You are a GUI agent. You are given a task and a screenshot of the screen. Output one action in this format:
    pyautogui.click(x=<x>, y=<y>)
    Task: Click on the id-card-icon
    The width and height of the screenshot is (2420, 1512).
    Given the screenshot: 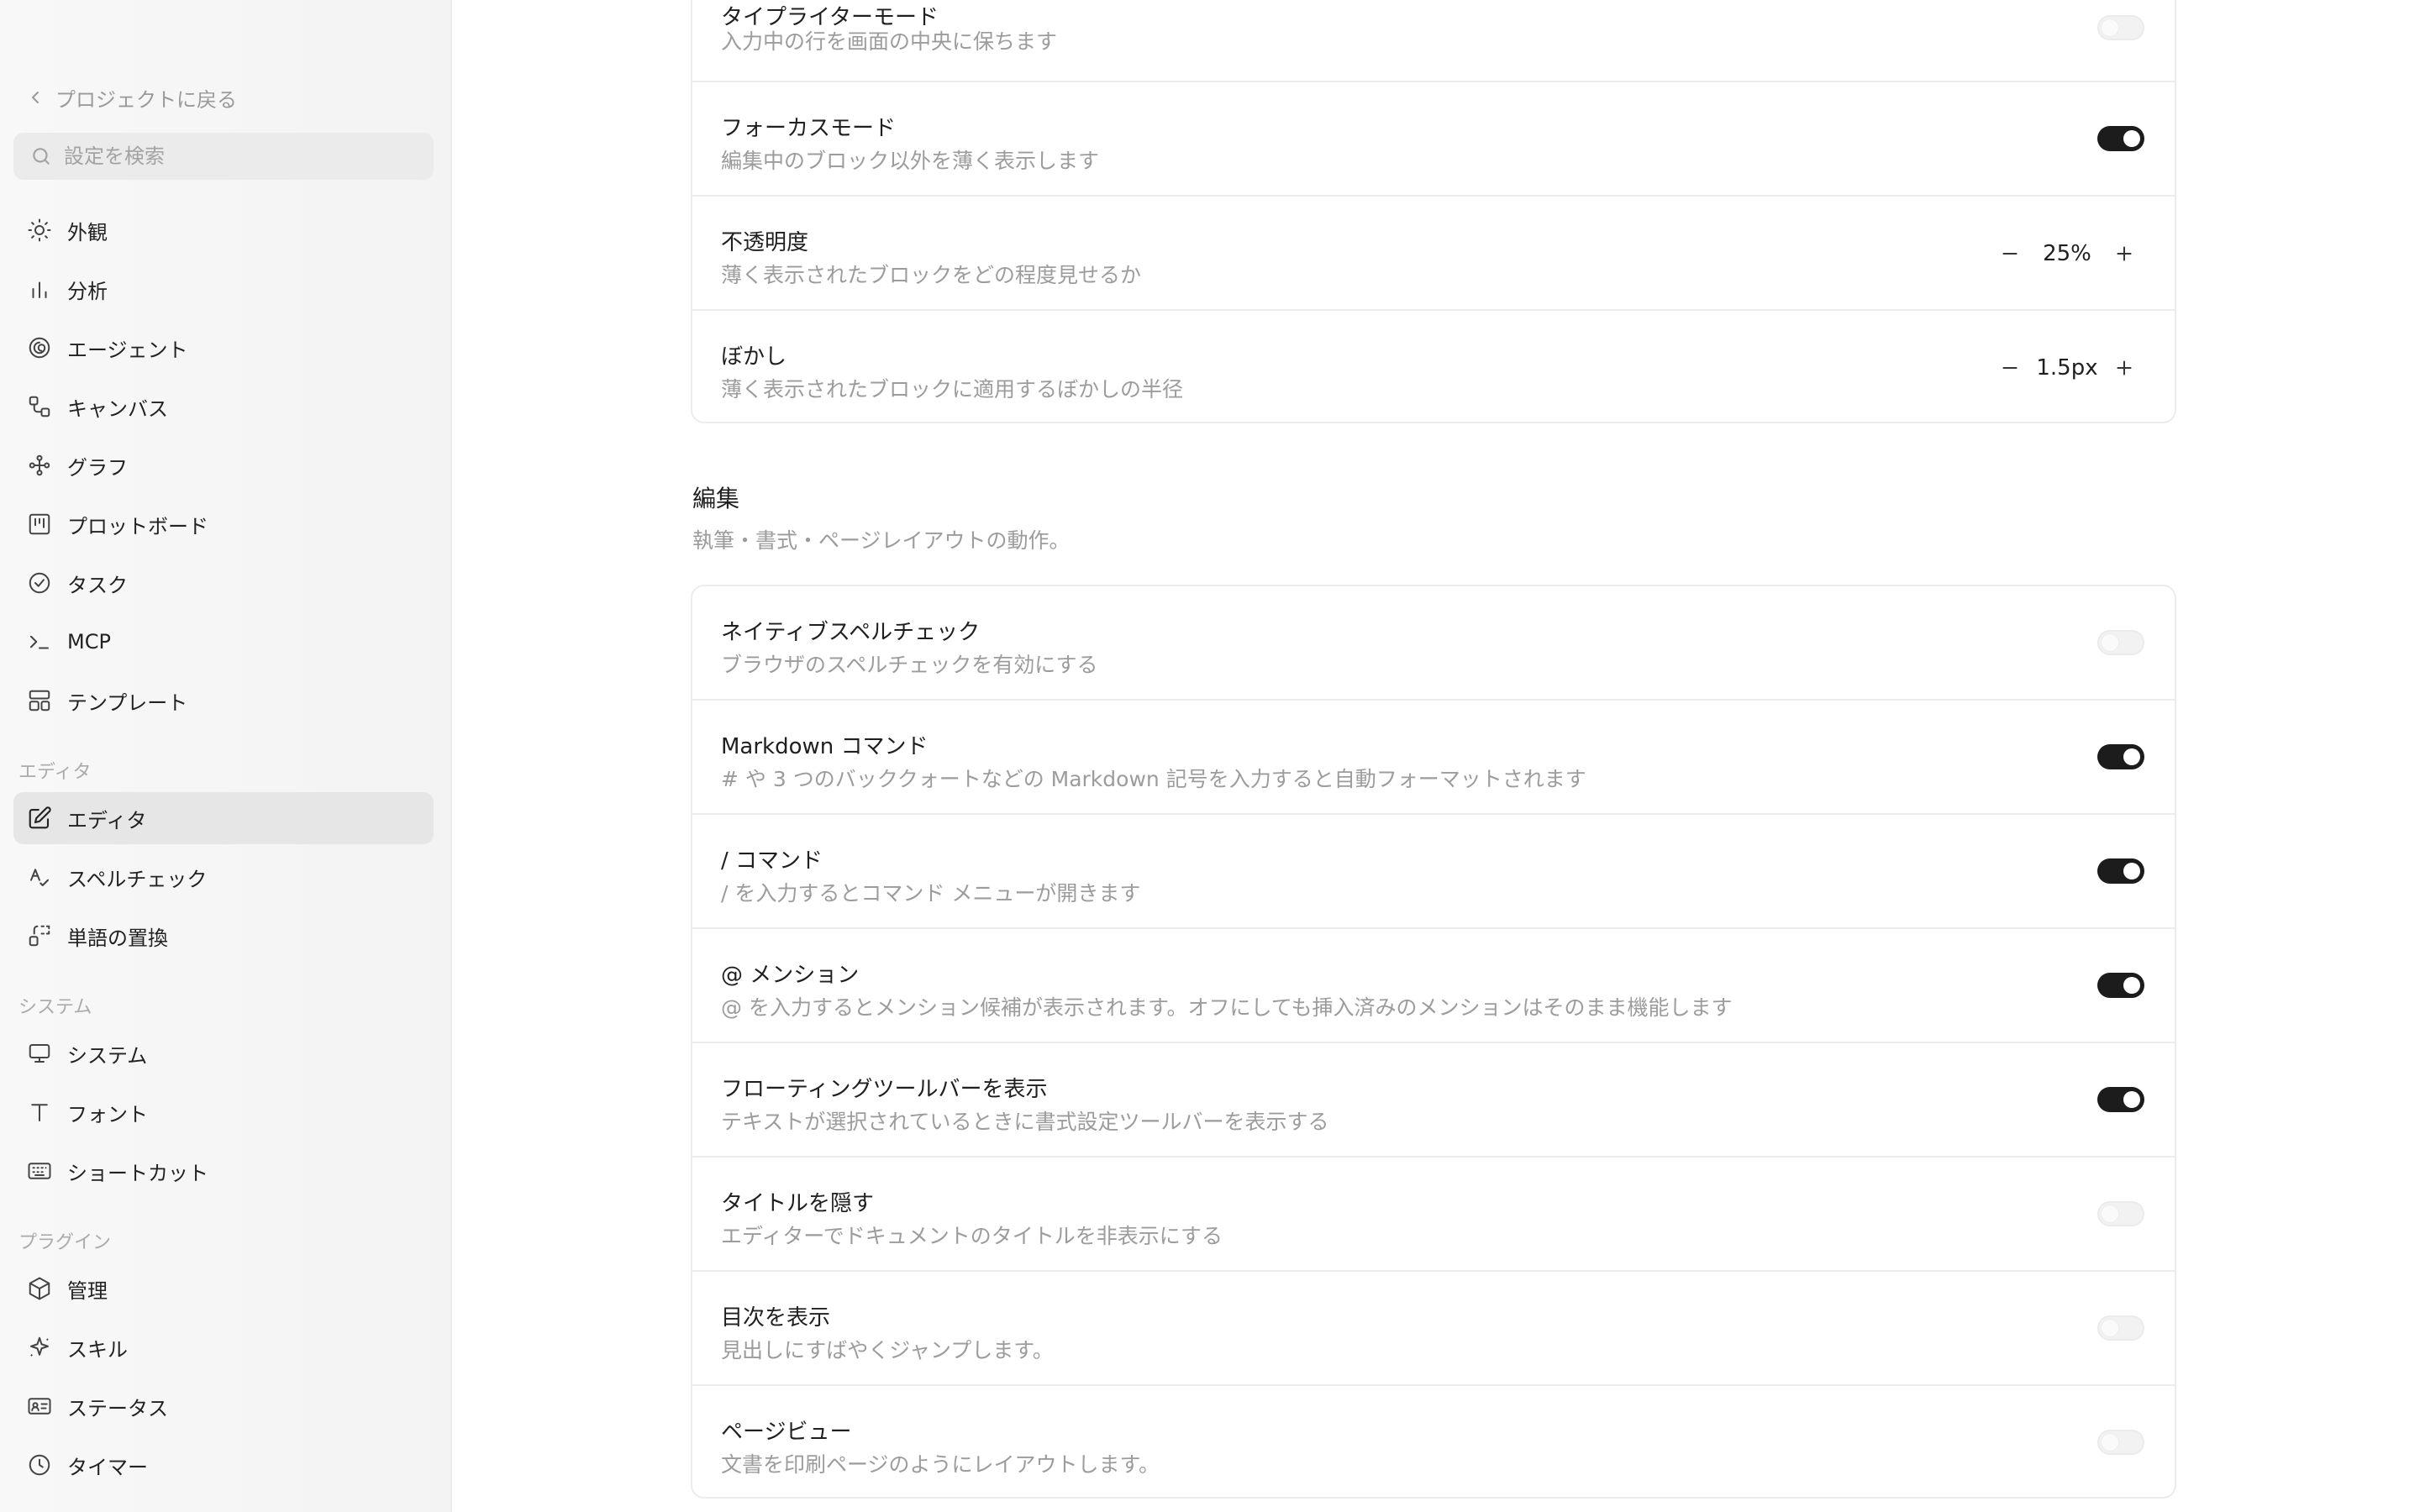 What is the action you would take?
    pyautogui.click(x=39, y=1406)
    